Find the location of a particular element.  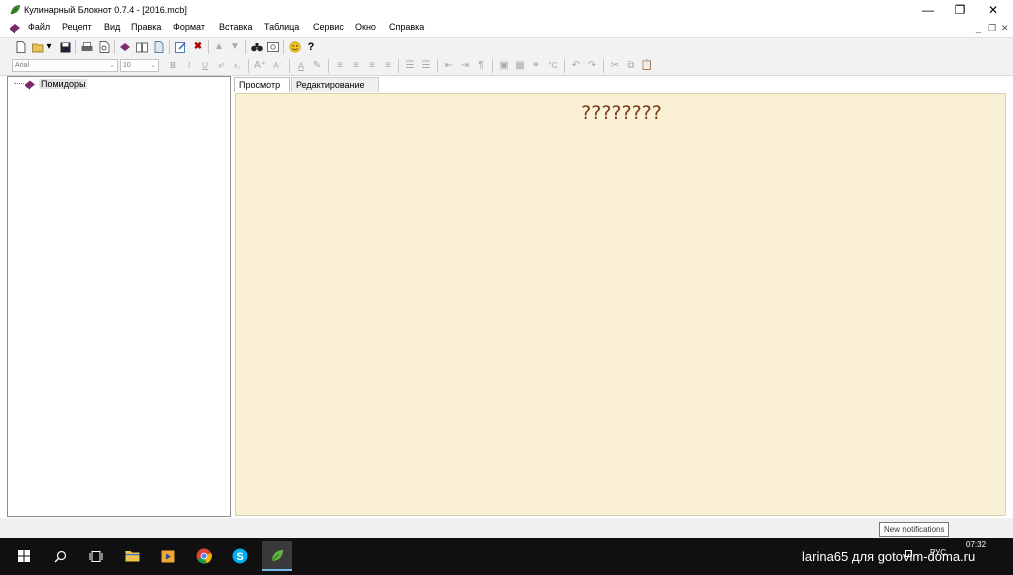

search-icon is located at coordinates (60, 556).